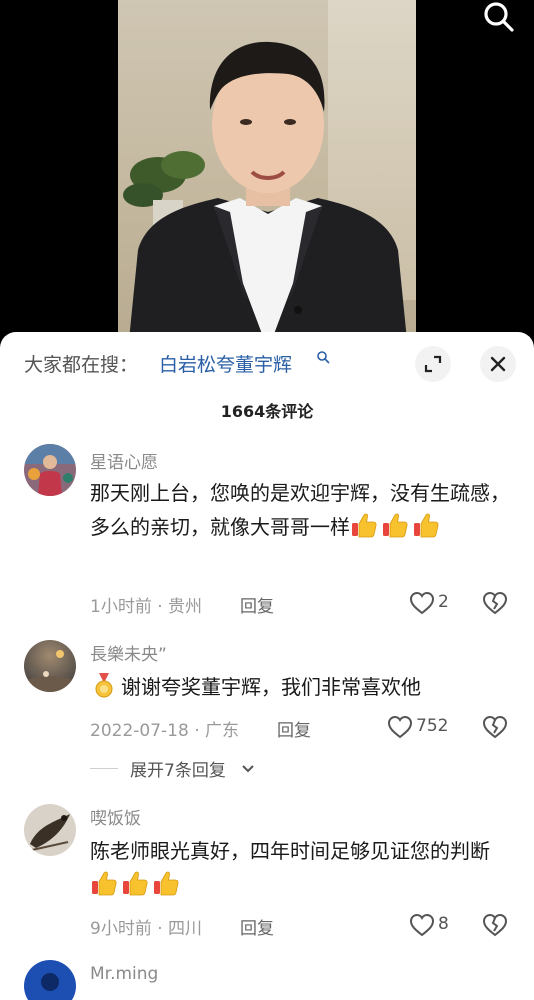 The width and height of the screenshot is (534, 1000). Describe the element at coordinates (178, 771) in the screenshot. I see `expand-replies-label: 展开7条回复` at that location.